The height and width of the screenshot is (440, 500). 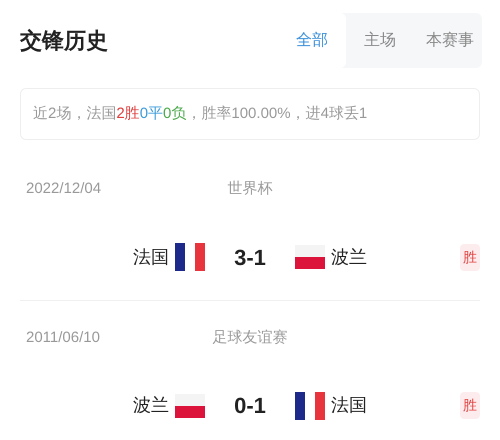 I want to click on summary-text: 近2场，法国2胜0平0负，胜率100.00%，进4球丢1, so click(x=200, y=114).